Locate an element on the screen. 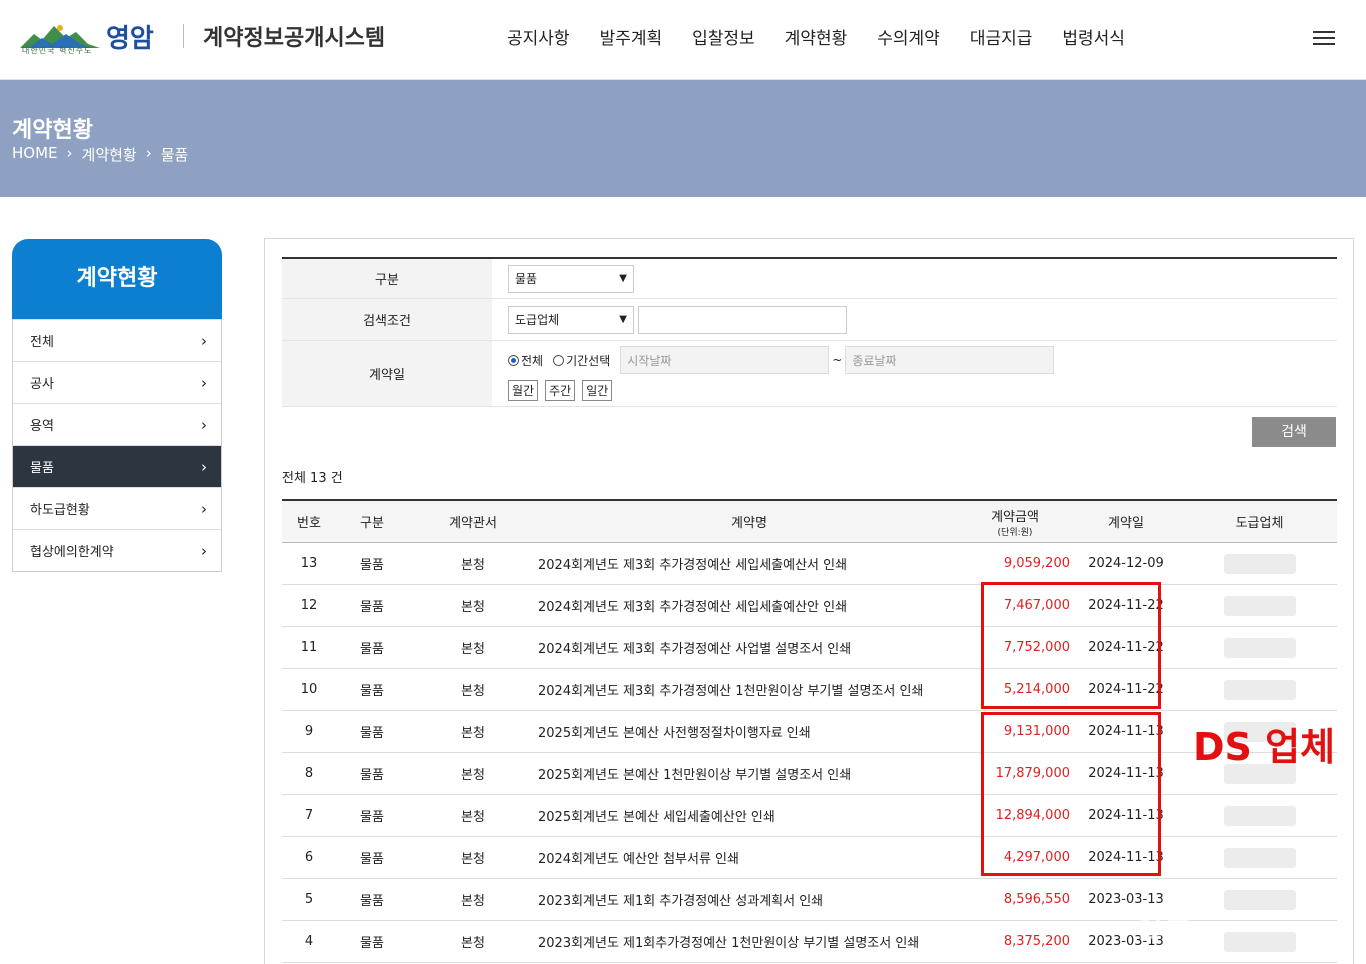 Image resolution: width=1366 pixels, height=964 pixels. condition-select: 도급업체 ▼ is located at coordinates (571, 319).